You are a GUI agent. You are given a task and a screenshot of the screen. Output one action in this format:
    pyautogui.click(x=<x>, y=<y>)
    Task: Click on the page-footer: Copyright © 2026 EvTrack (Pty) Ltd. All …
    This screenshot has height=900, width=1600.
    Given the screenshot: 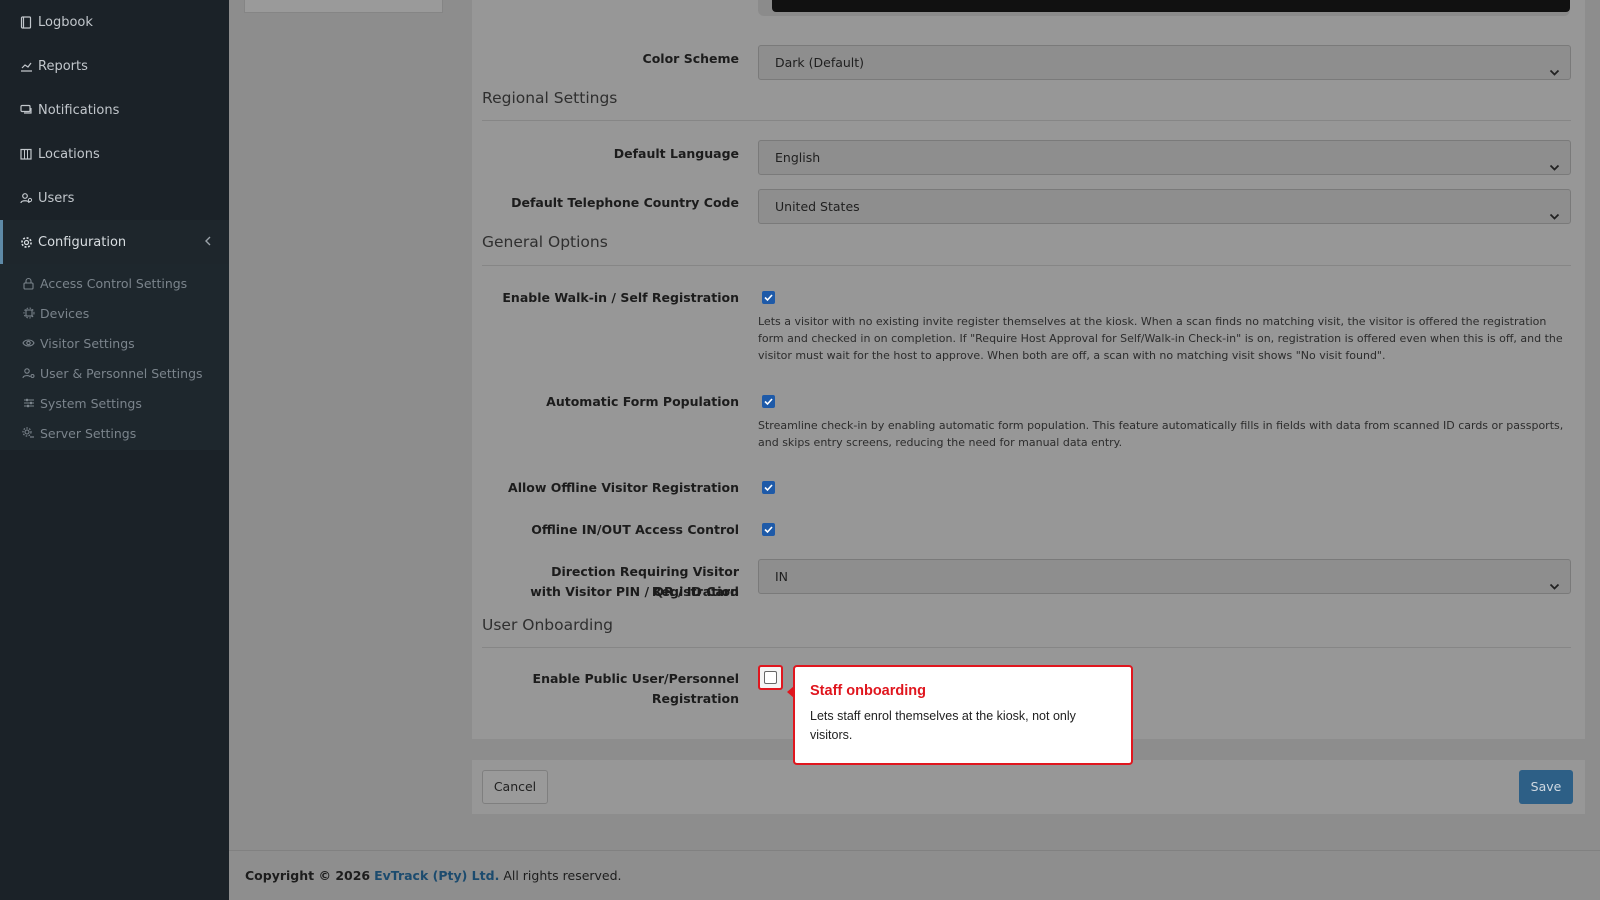 What is the action you would take?
    pyautogui.click(x=914, y=875)
    